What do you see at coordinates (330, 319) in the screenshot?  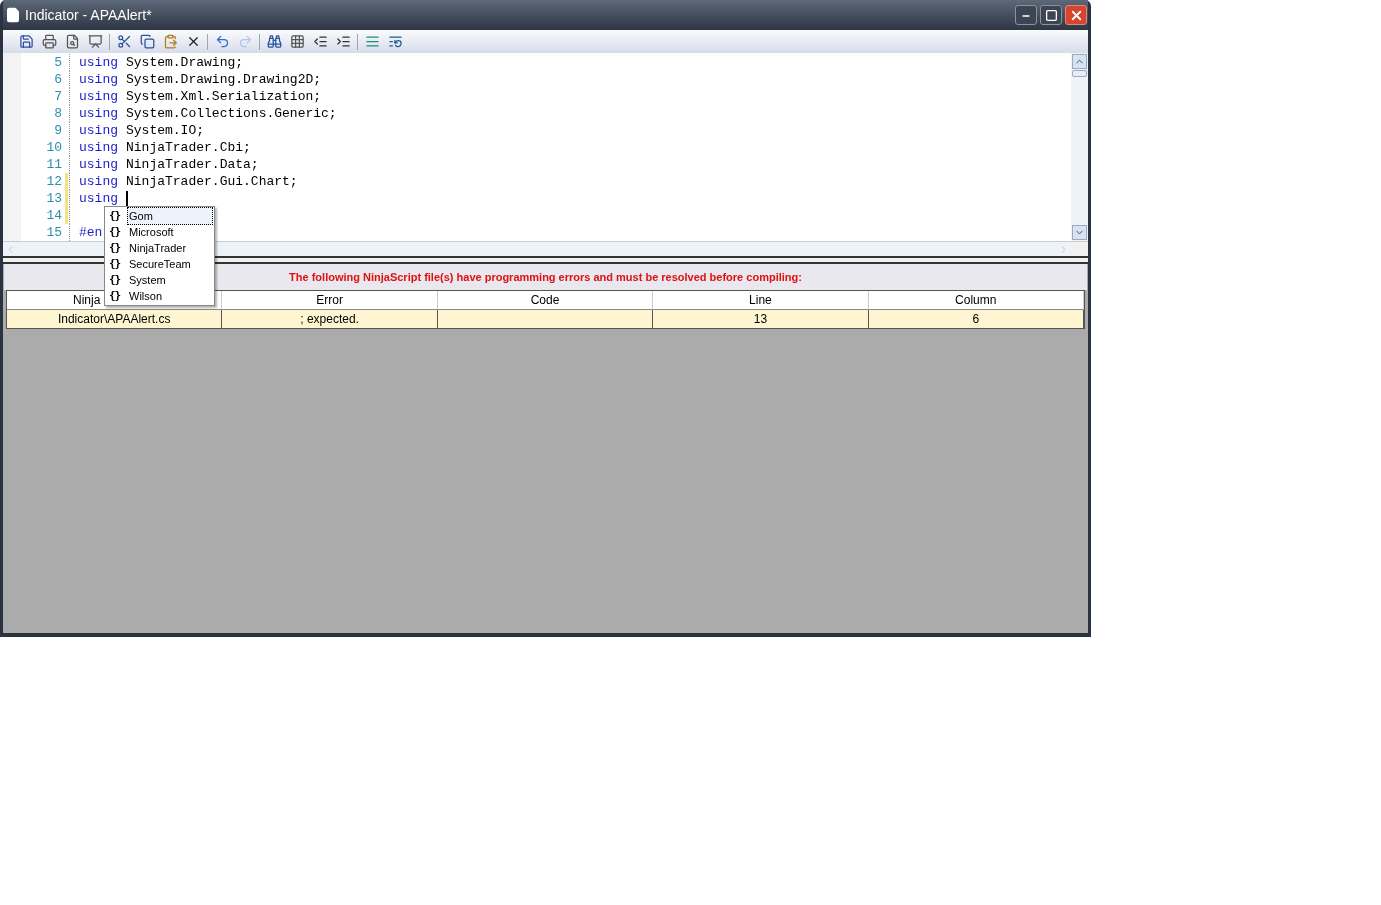 I see `table-cell: ; expected.` at bounding box center [330, 319].